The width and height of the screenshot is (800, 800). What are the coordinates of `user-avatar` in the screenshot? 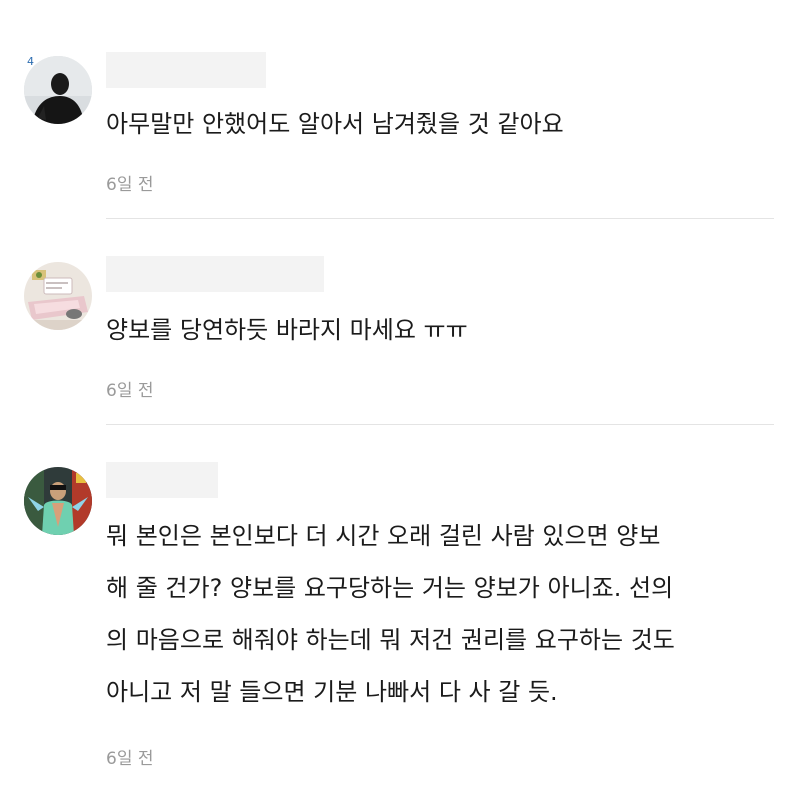 It's located at (58, 501).